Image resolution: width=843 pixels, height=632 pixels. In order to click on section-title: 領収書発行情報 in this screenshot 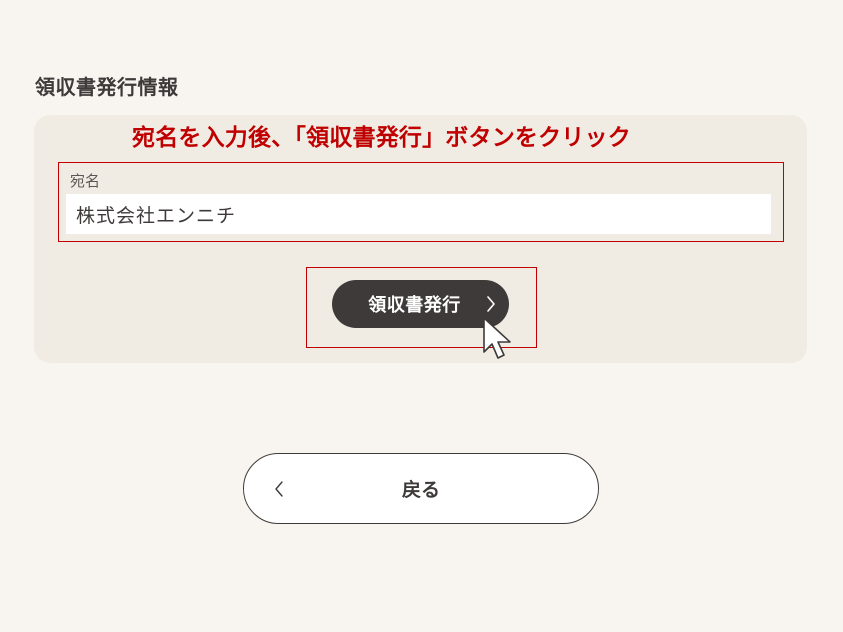, I will do `click(107, 87)`.